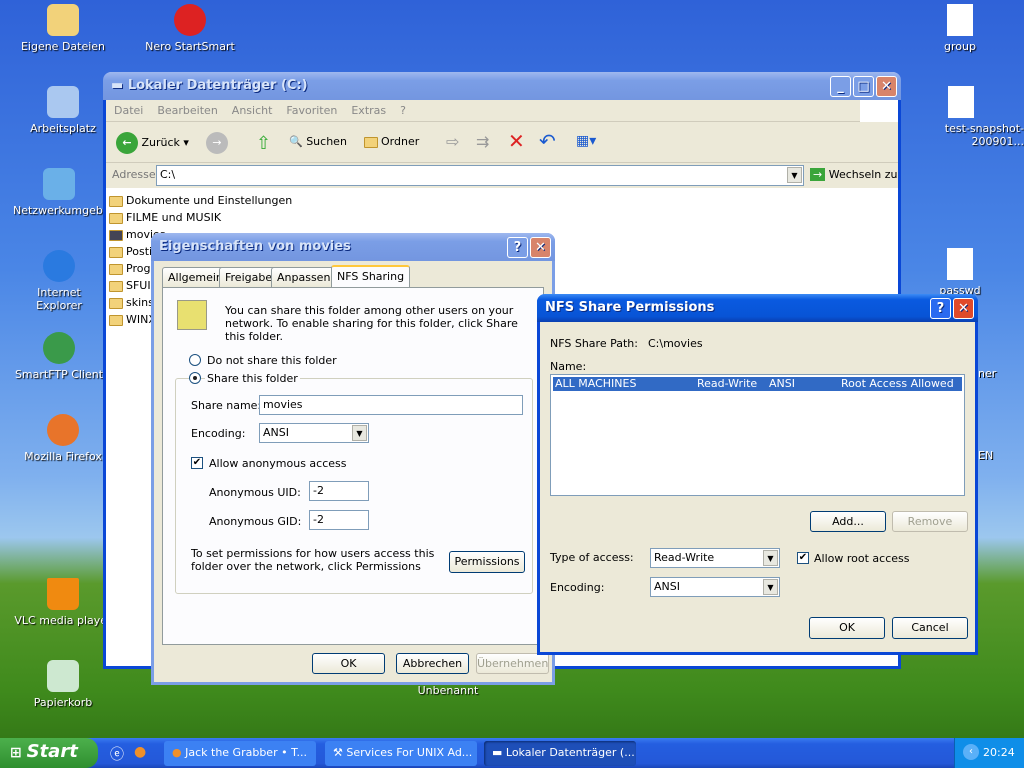 The image size is (1024, 768). I want to click on share-radio, so click(195, 378).